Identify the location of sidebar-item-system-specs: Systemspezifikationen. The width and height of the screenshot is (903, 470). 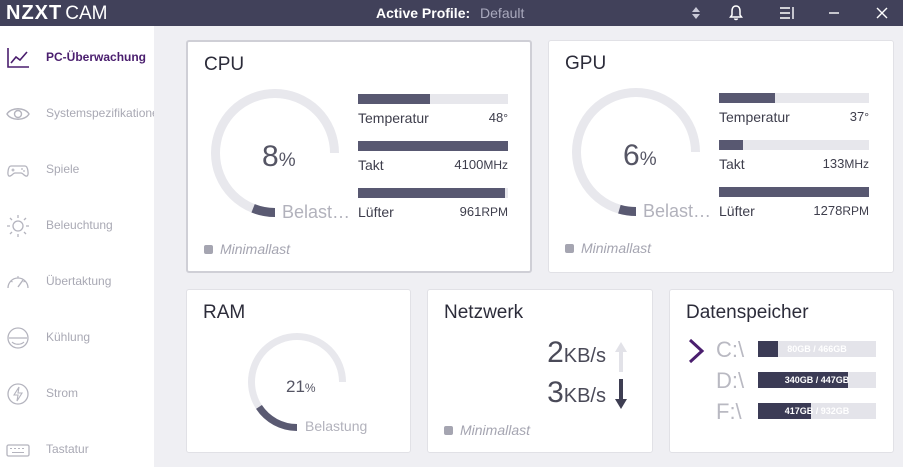
(77, 114).